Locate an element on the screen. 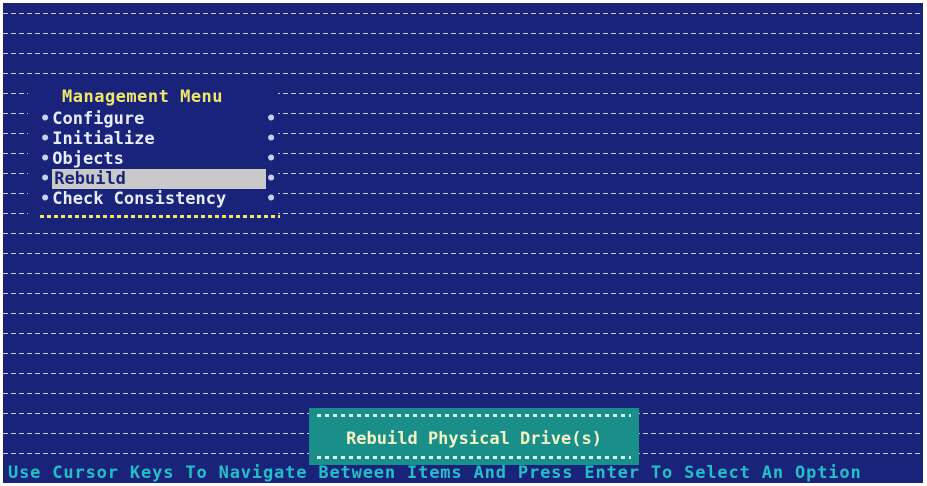 The width and height of the screenshot is (927, 486). menu-item-check-consistency: • Check Consistency • is located at coordinates (158, 199).